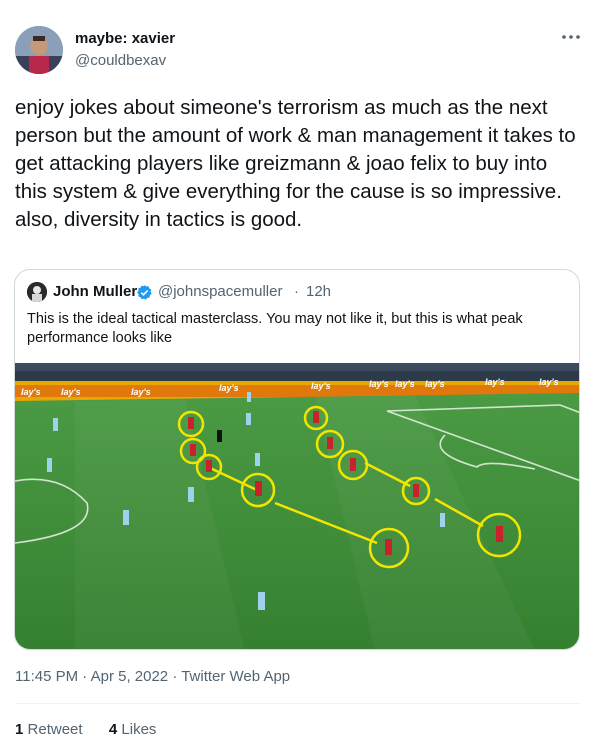  What do you see at coordinates (152, 676) in the screenshot?
I see `tweet-timestamp-source: 11:45 PM · Apr 5, 2022 · Twitter Web App` at bounding box center [152, 676].